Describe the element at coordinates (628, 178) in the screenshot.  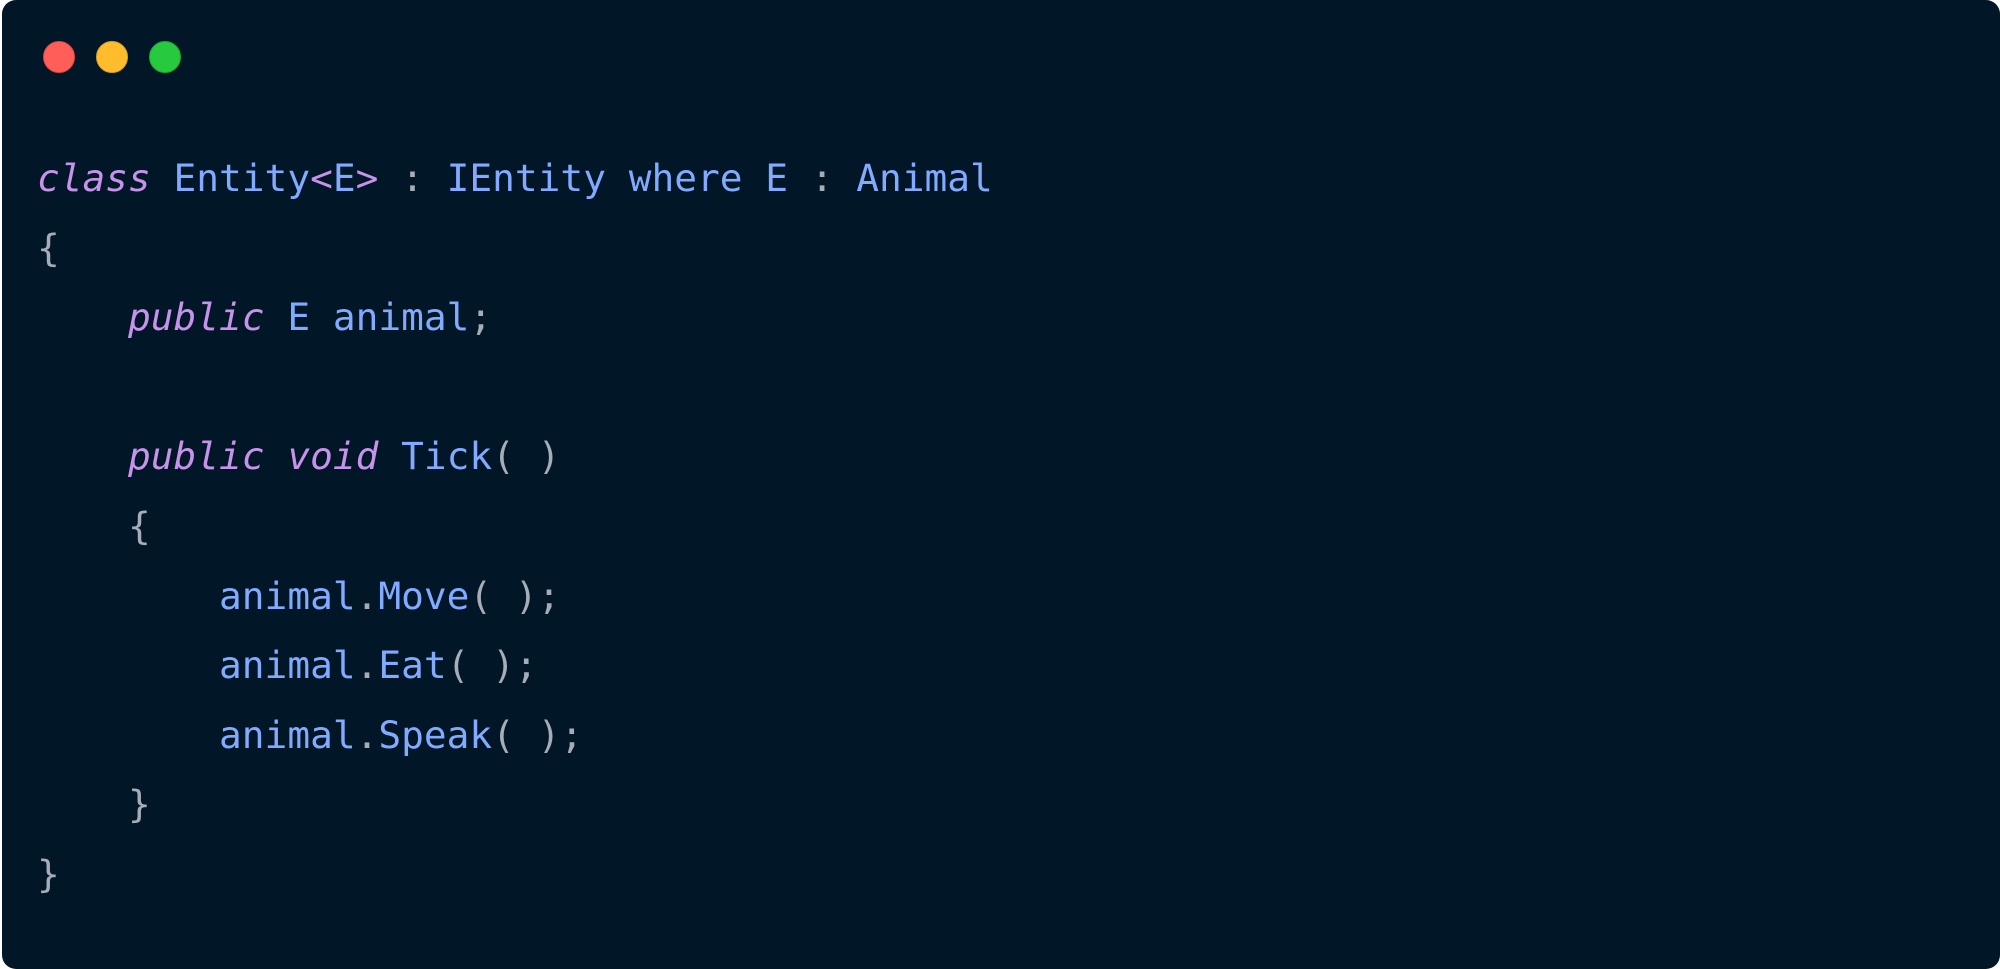
I see `identifier-token: IEntity where E` at that location.